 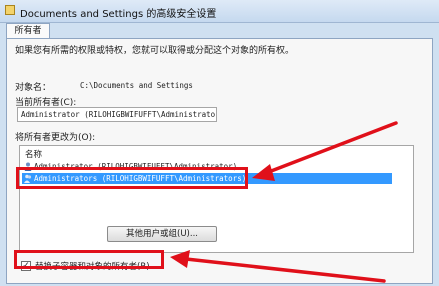 I want to click on change-owner-label: 将所有者更改为(O):, so click(x=55, y=138).